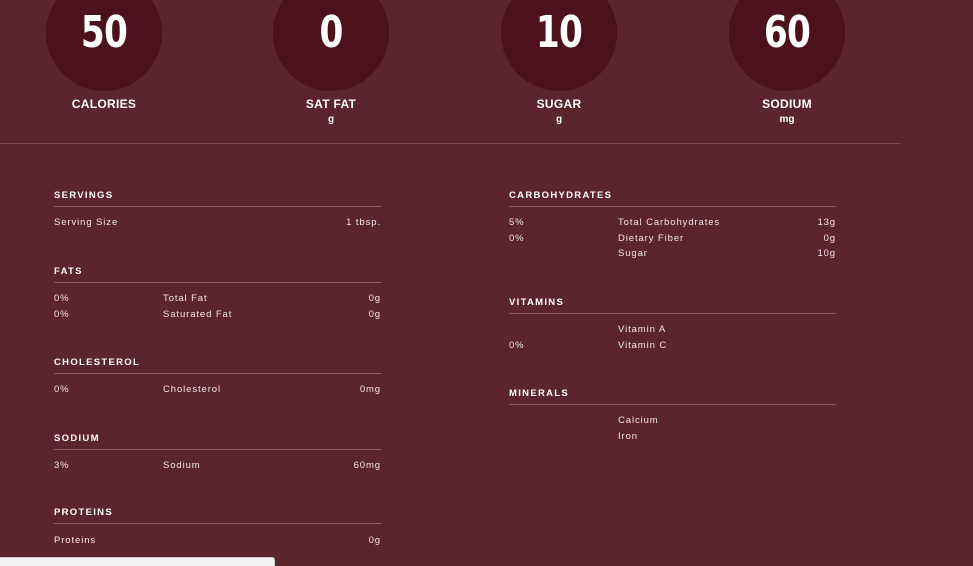  Describe the element at coordinates (77, 438) in the screenshot. I see `section-title: SODIUM` at that location.